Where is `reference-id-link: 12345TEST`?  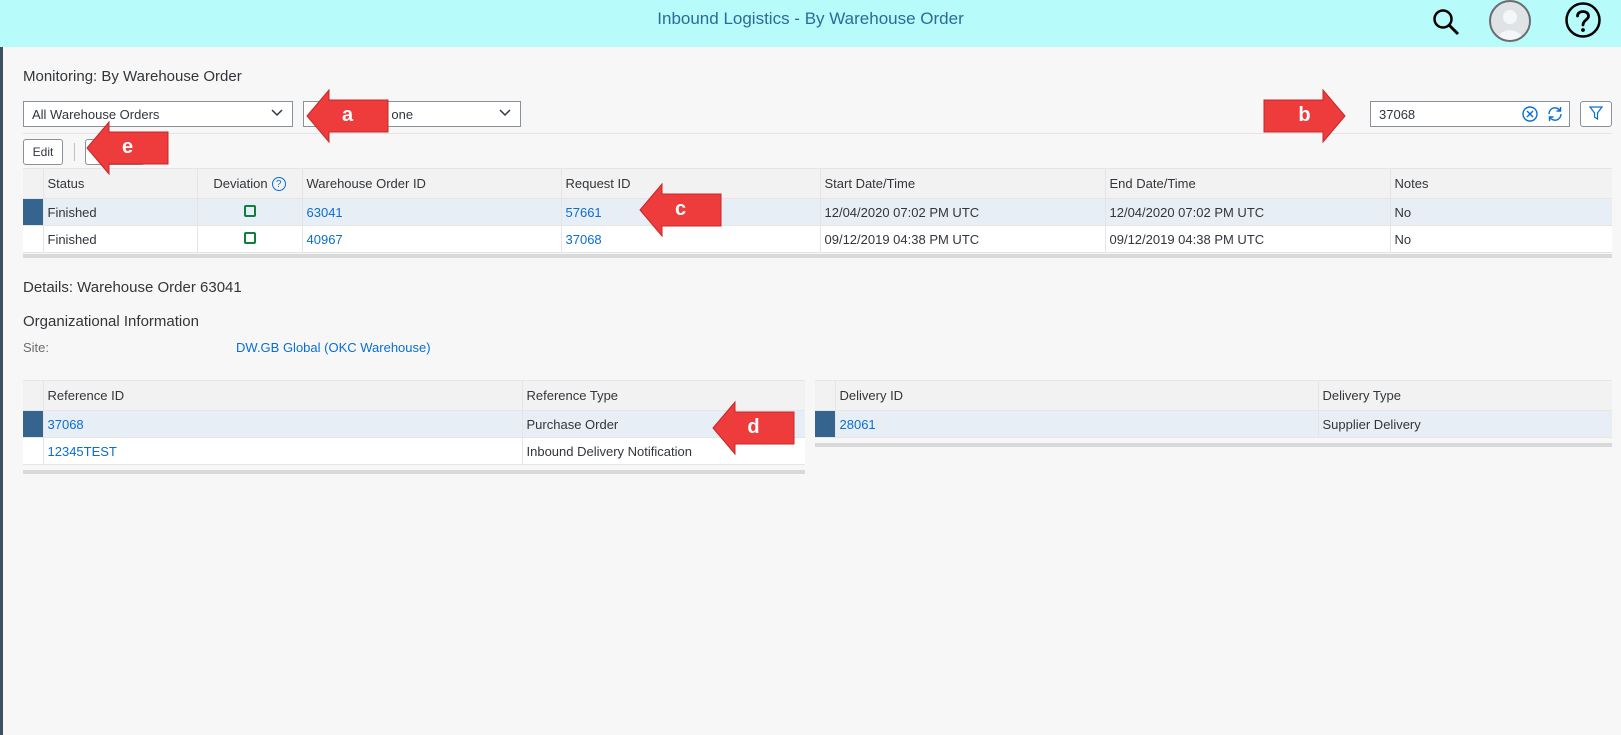
reference-id-link: 12345TEST is located at coordinates (82, 451).